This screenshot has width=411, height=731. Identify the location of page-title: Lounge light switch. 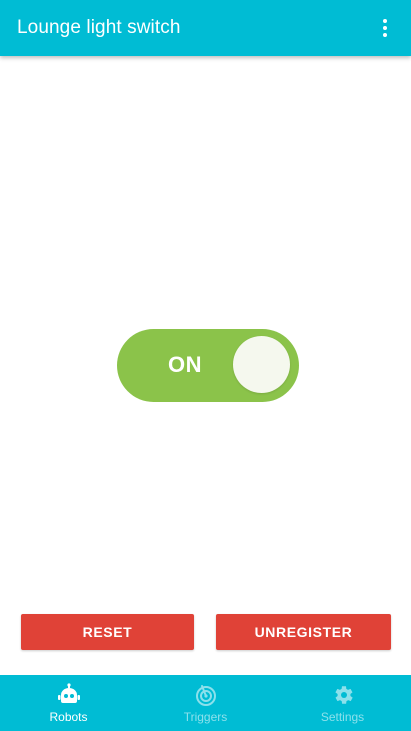
(99, 27).